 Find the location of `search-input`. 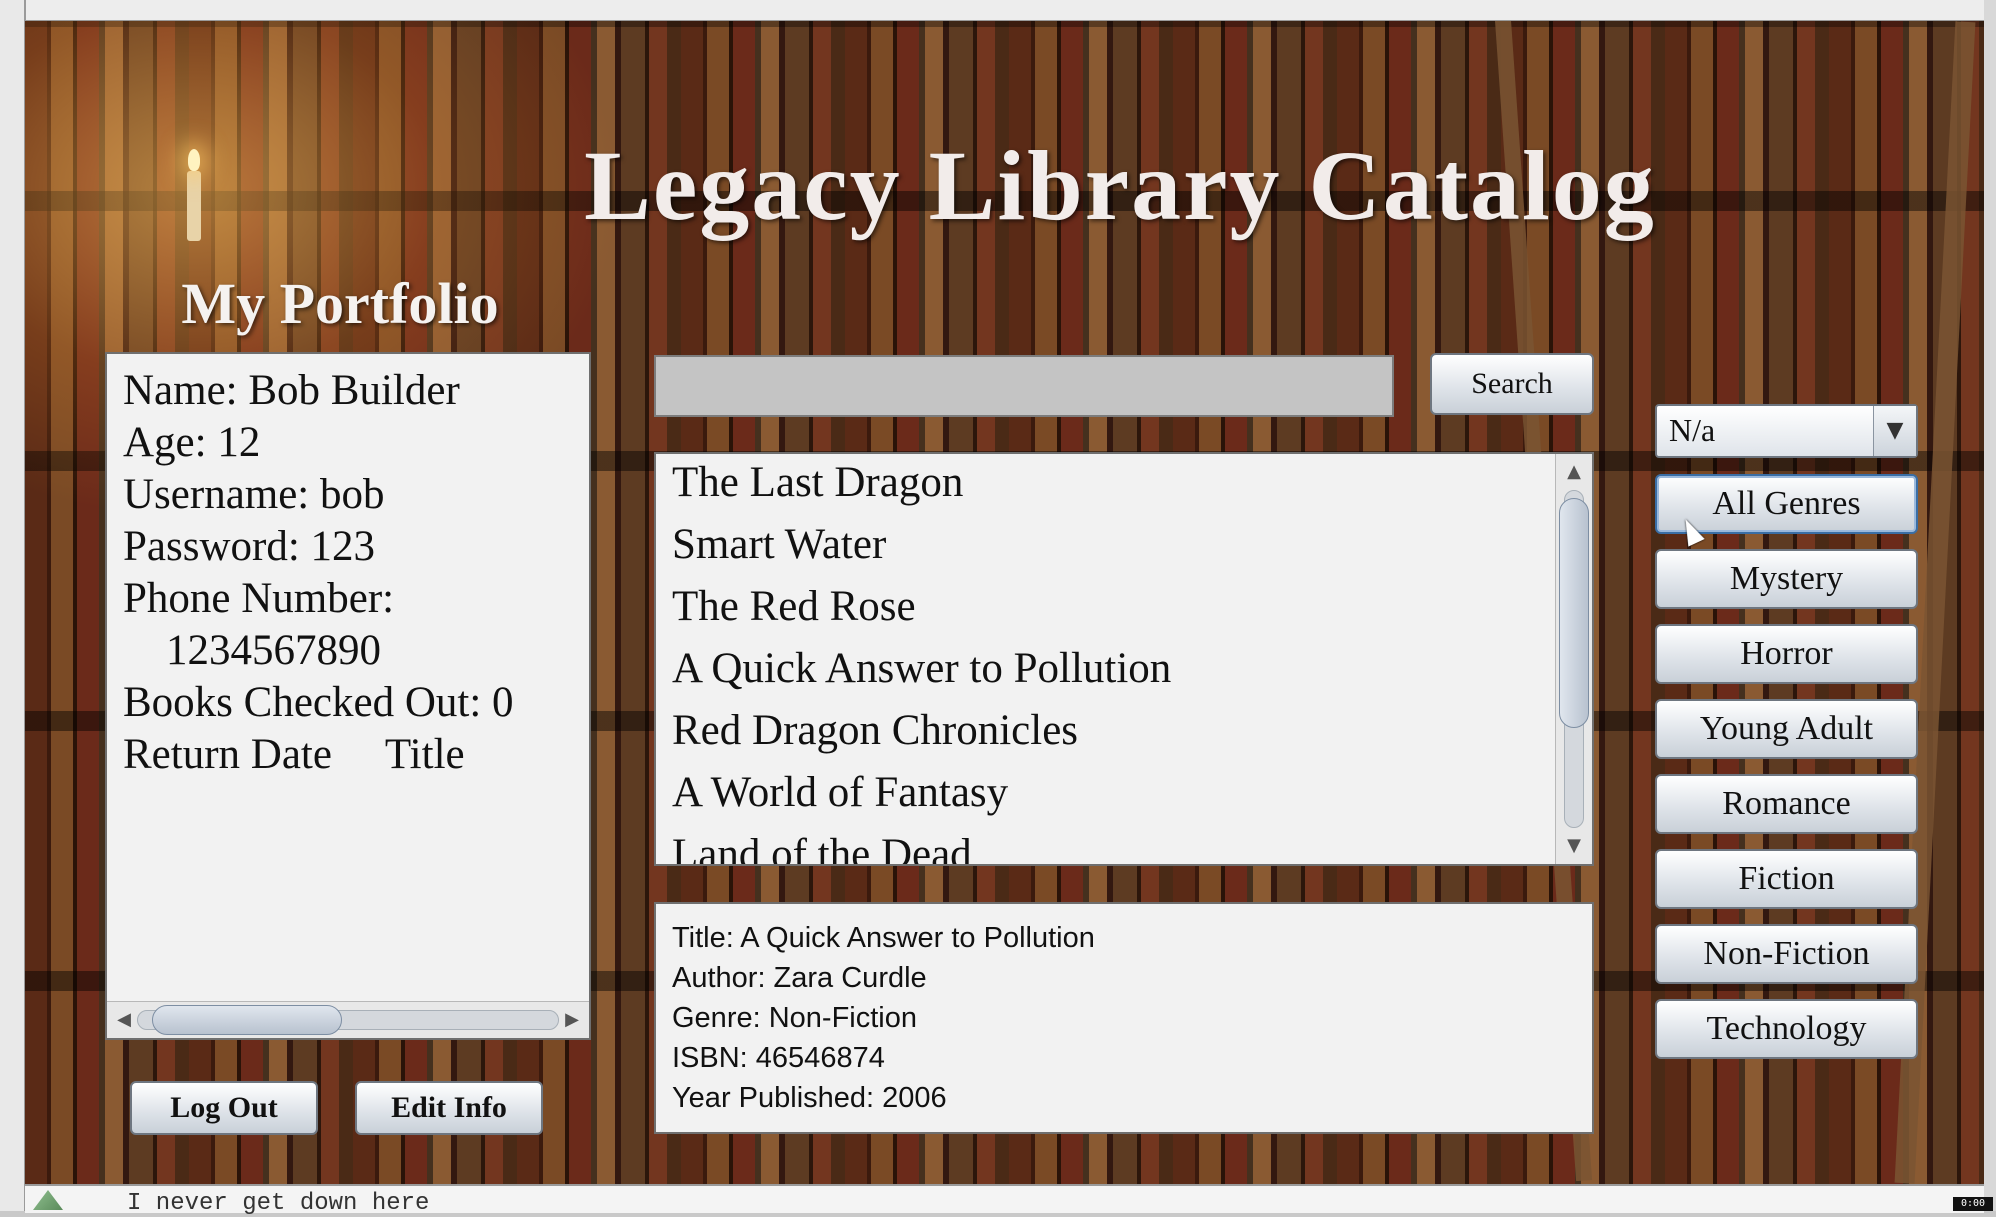

search-input is located at coordinates (1024, 386).